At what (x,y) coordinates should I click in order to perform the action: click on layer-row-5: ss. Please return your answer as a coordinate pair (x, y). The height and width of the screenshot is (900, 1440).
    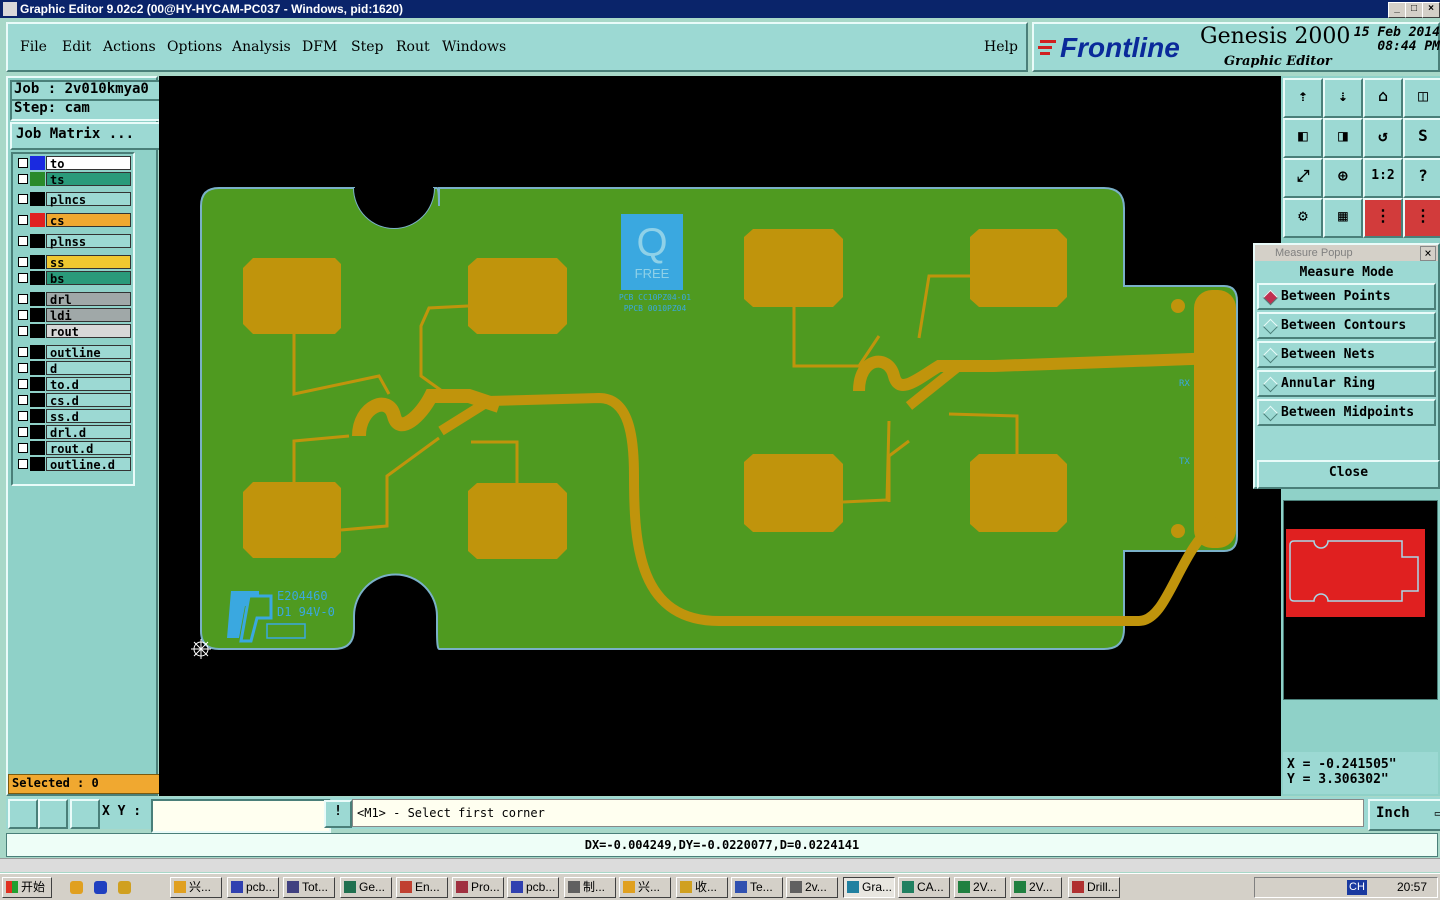
    Looking at the image, I should click on (73, 262).